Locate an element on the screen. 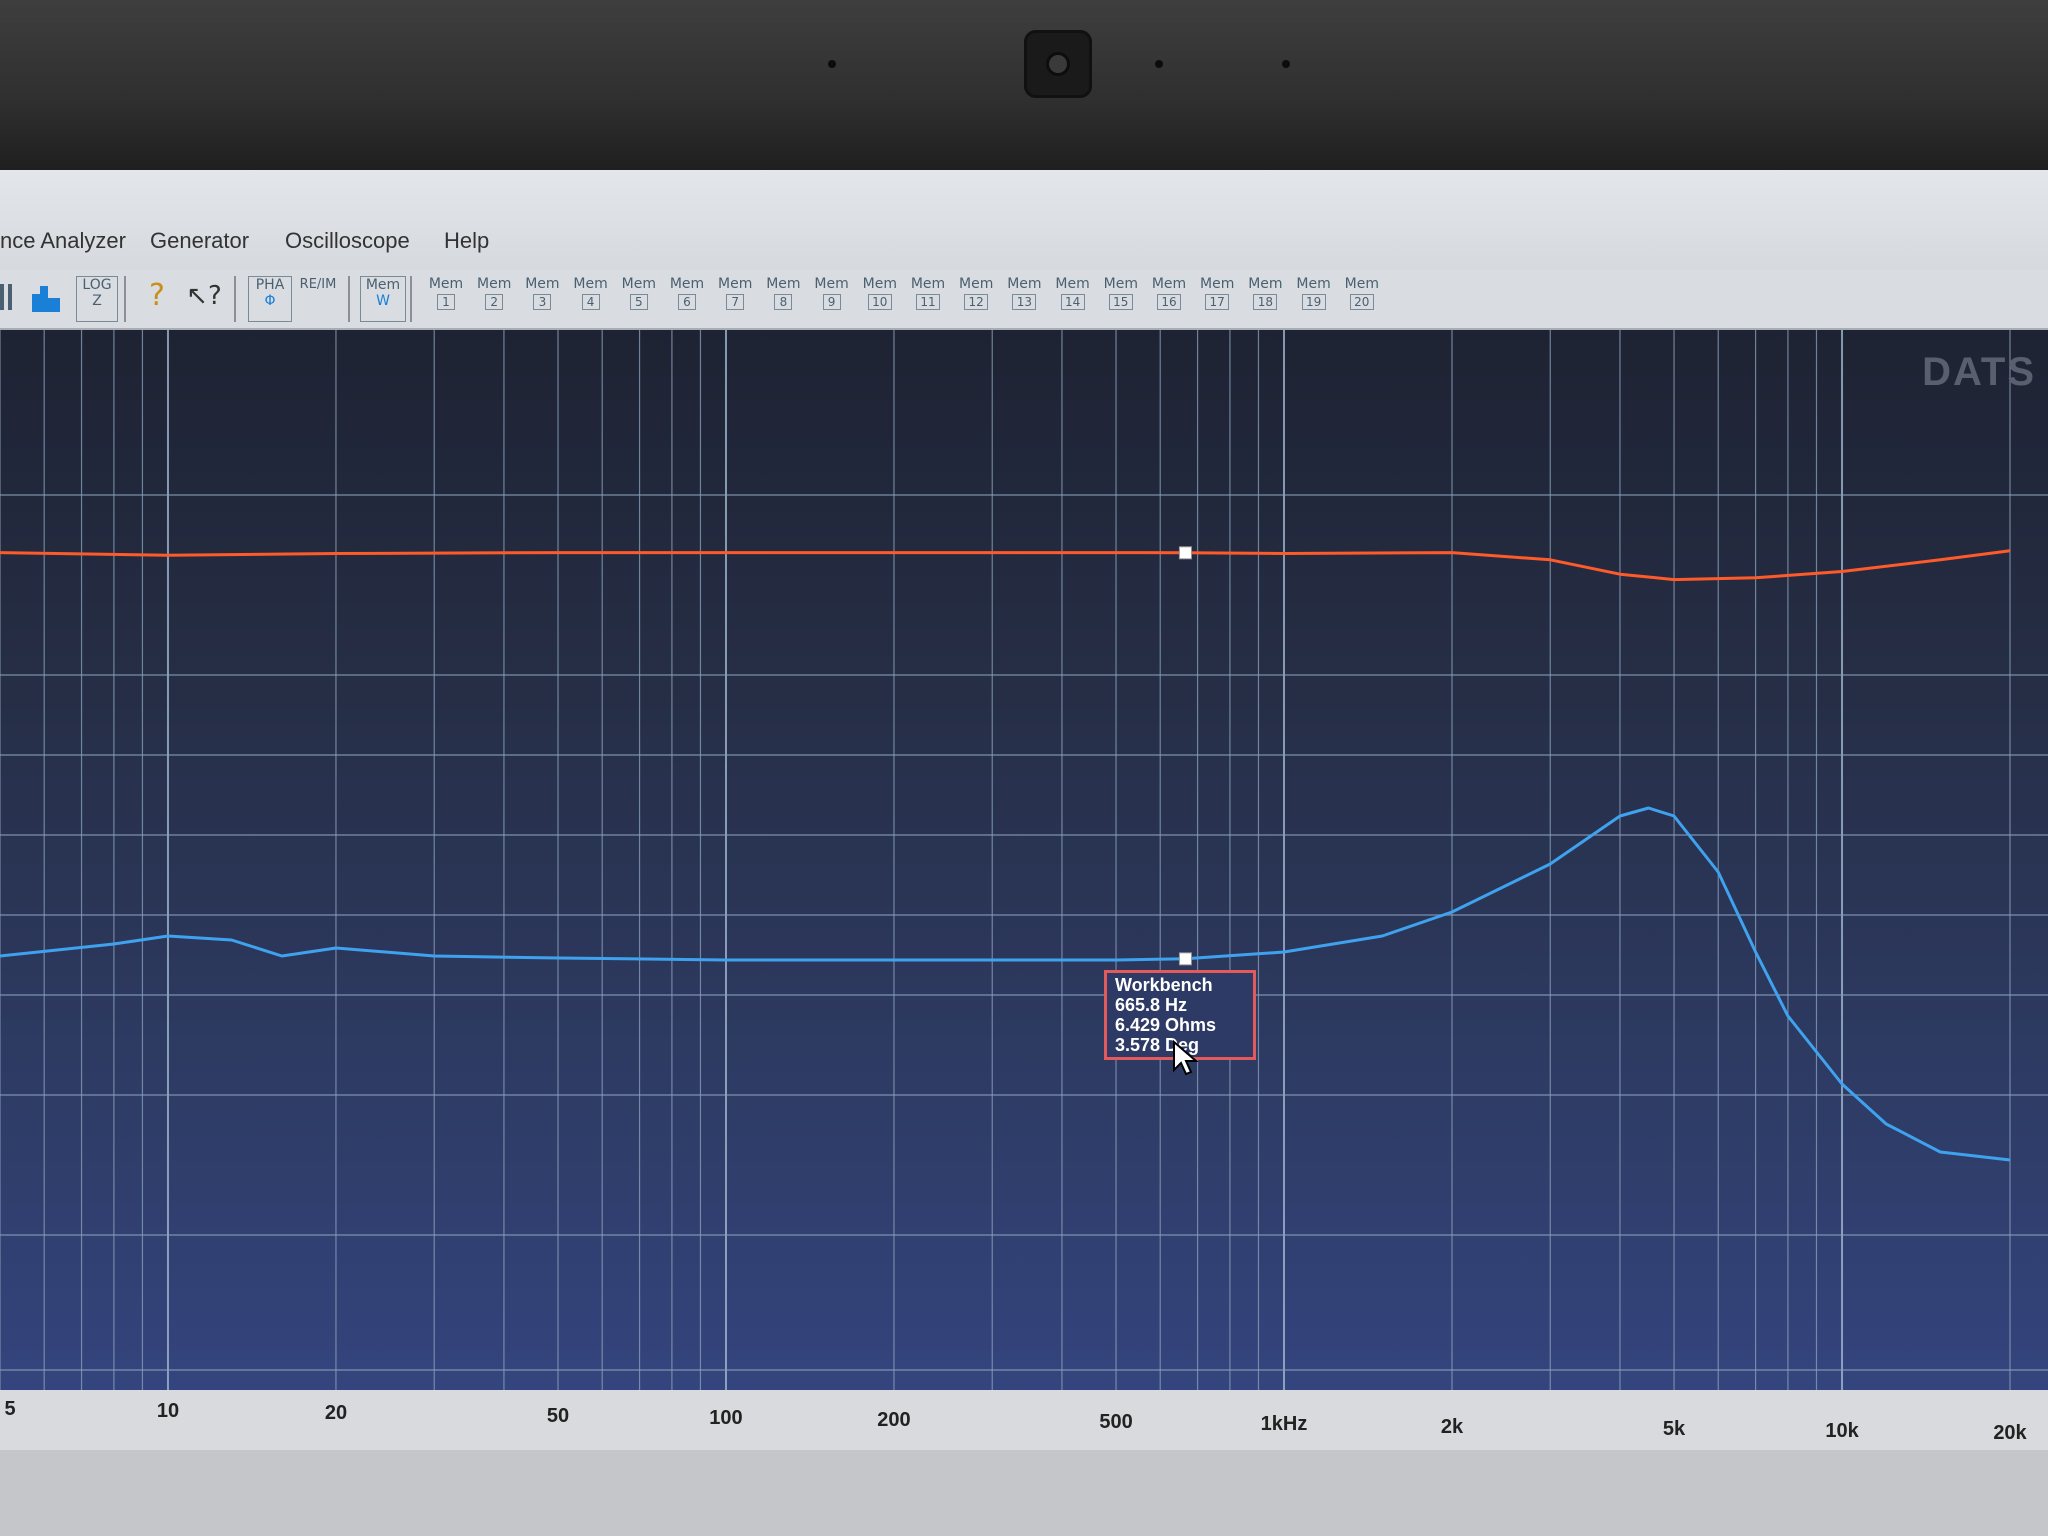  mem-slot-6-button: Mem 6 is located at coordinates (687, 298).